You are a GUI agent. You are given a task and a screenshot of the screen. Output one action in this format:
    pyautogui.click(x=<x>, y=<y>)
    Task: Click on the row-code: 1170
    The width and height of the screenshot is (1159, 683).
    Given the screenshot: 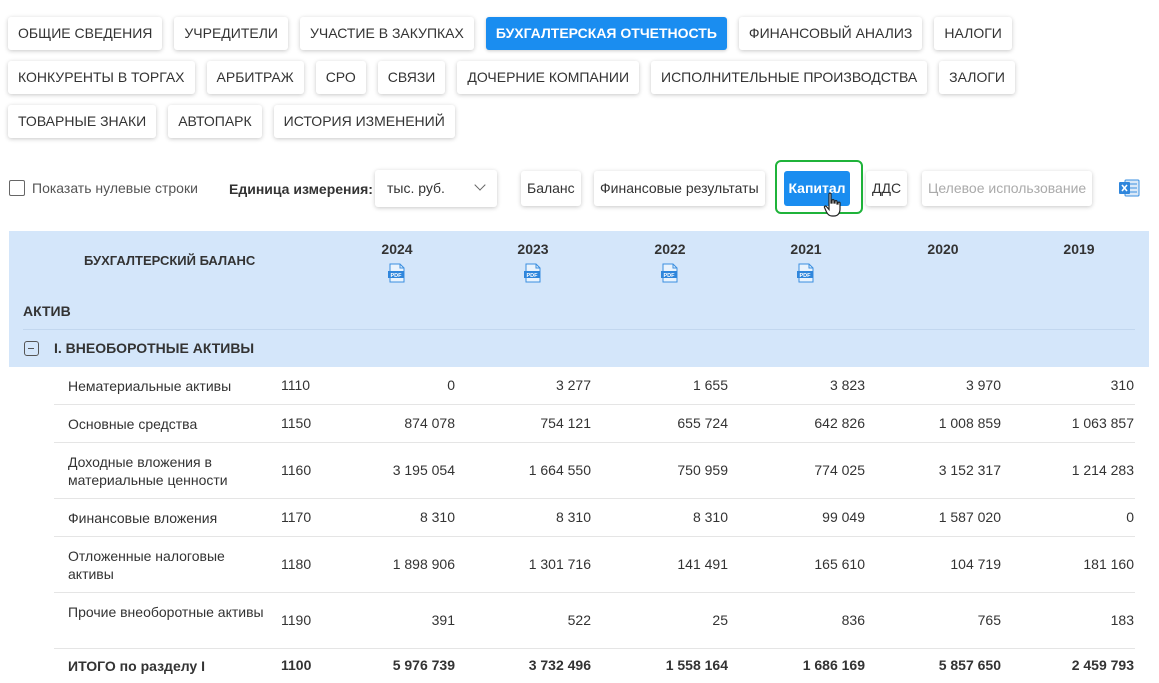 What is the action you would take?
    pyautogui.click(x=296, y=517)
    